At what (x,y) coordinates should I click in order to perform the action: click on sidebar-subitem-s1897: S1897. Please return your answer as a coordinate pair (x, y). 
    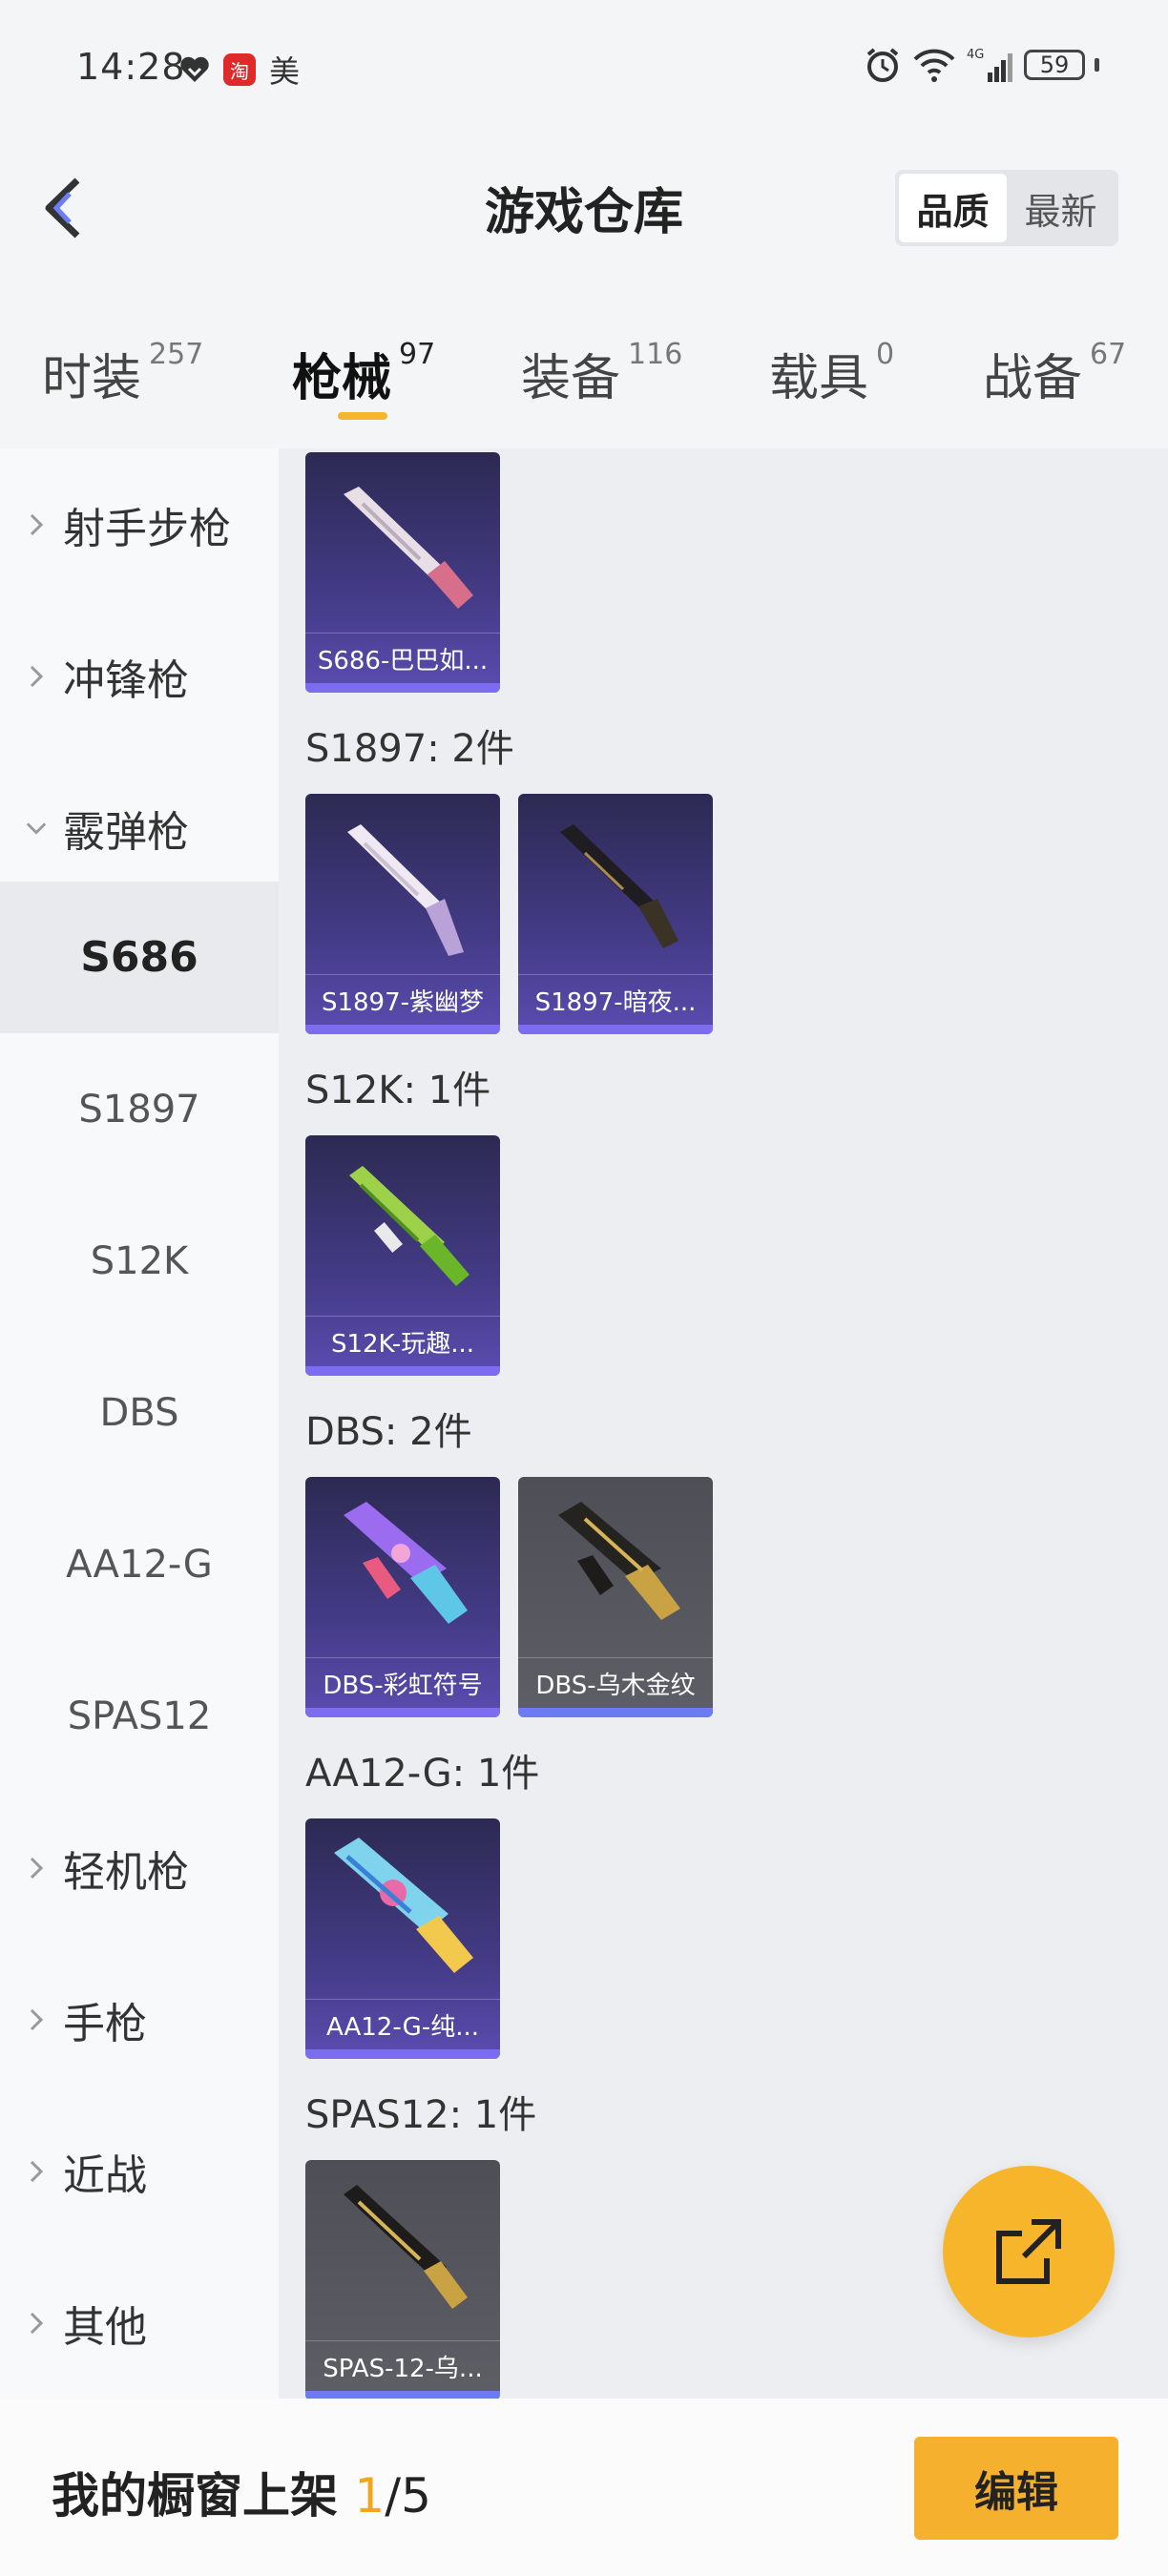
    Looking at the image, I should click on (139, 1109).